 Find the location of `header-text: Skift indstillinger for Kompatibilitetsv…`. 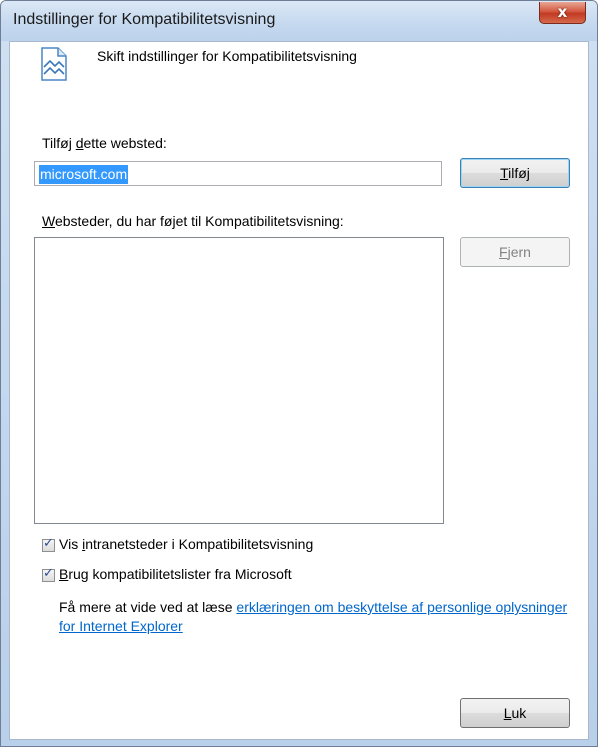

header-text: Skift indstillinger for Kompatibilitetsv… is located at coordinates (227, 56).